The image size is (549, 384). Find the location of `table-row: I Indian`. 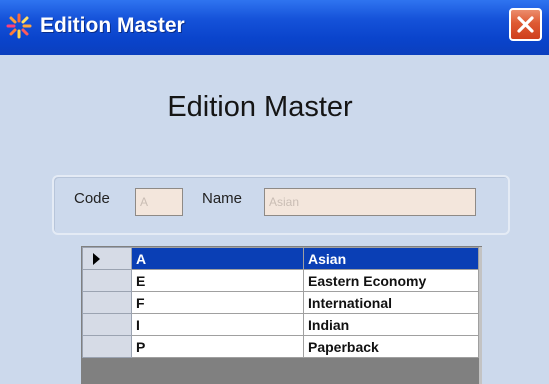

table-row: I Indian is located at coordinates (280, 324).